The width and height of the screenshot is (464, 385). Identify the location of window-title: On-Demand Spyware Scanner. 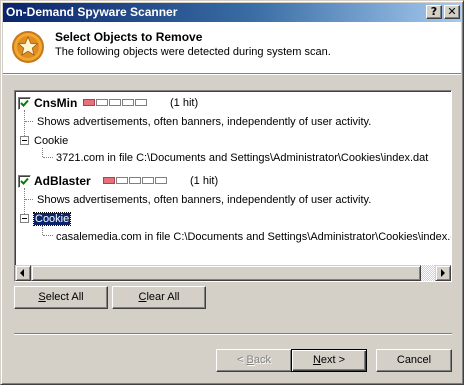
(92, 12).